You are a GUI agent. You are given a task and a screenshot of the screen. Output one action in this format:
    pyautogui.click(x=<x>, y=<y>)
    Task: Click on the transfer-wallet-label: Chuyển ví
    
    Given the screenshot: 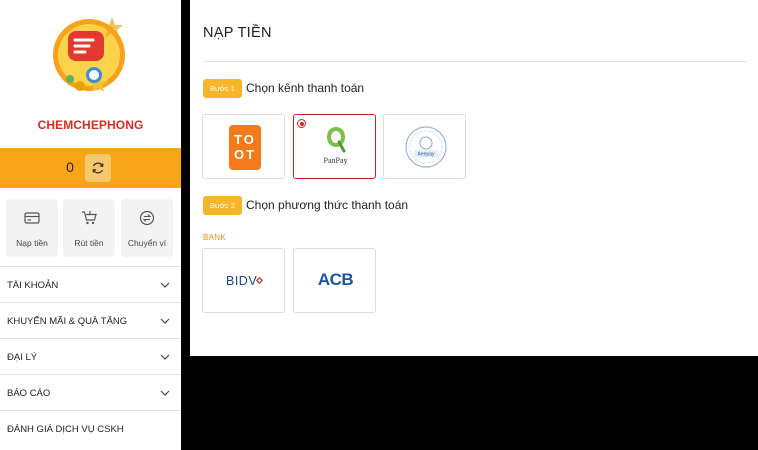 What is the action you would take?
    pyautogui.click(x=147, y=243)
    